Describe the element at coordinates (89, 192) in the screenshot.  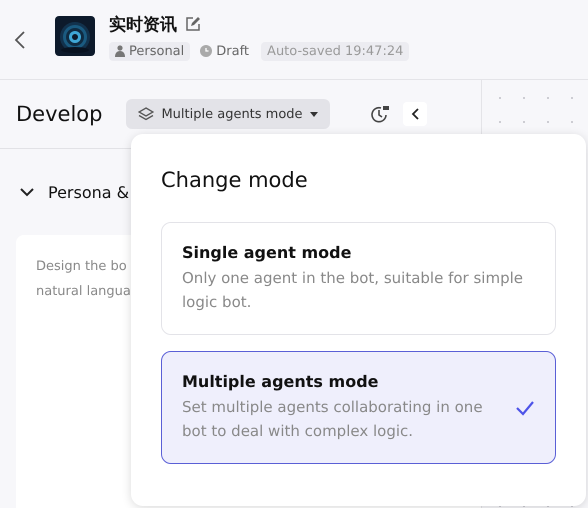
I see `section-title: Persona &` at that location.